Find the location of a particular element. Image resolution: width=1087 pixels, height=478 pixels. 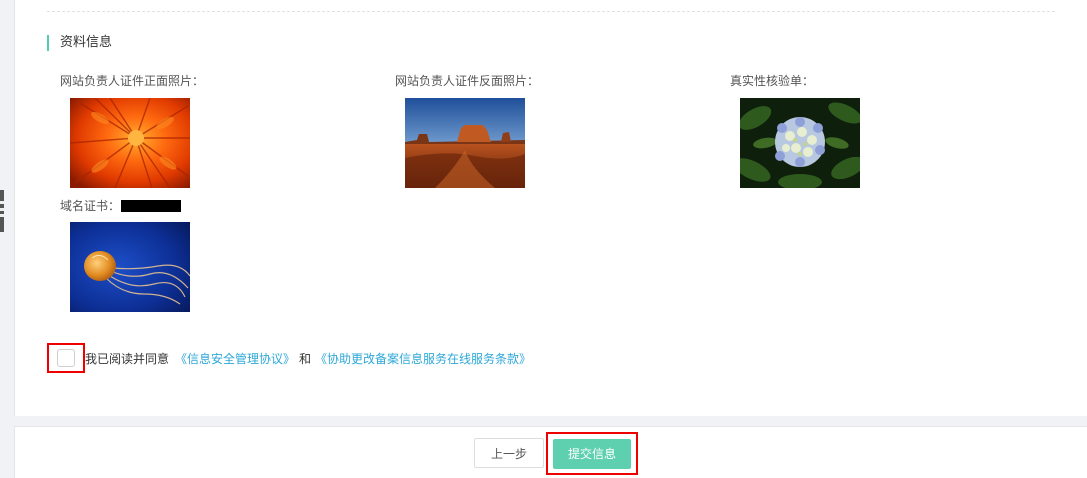

redacted-block is located at coordinates (151, 206).